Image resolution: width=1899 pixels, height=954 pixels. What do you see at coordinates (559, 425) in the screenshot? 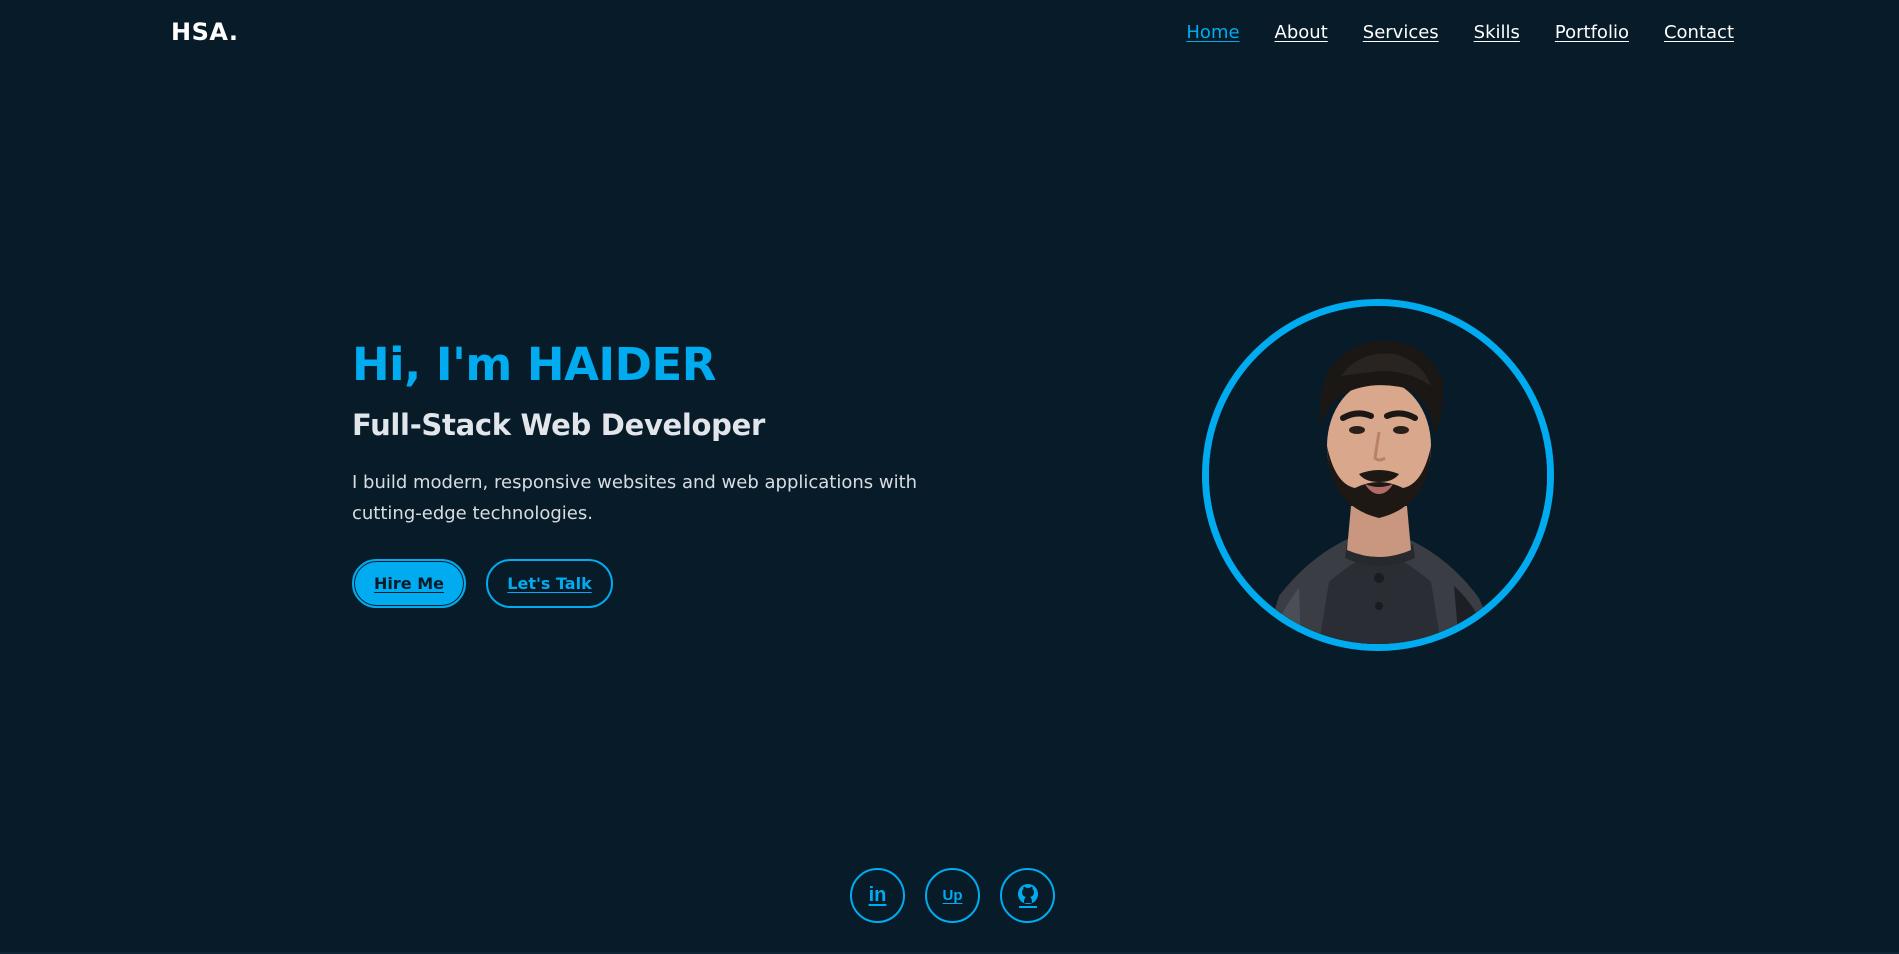
I see `hero-subtitle: Full-Stack Web Developer` at bounding box center [559, 425].